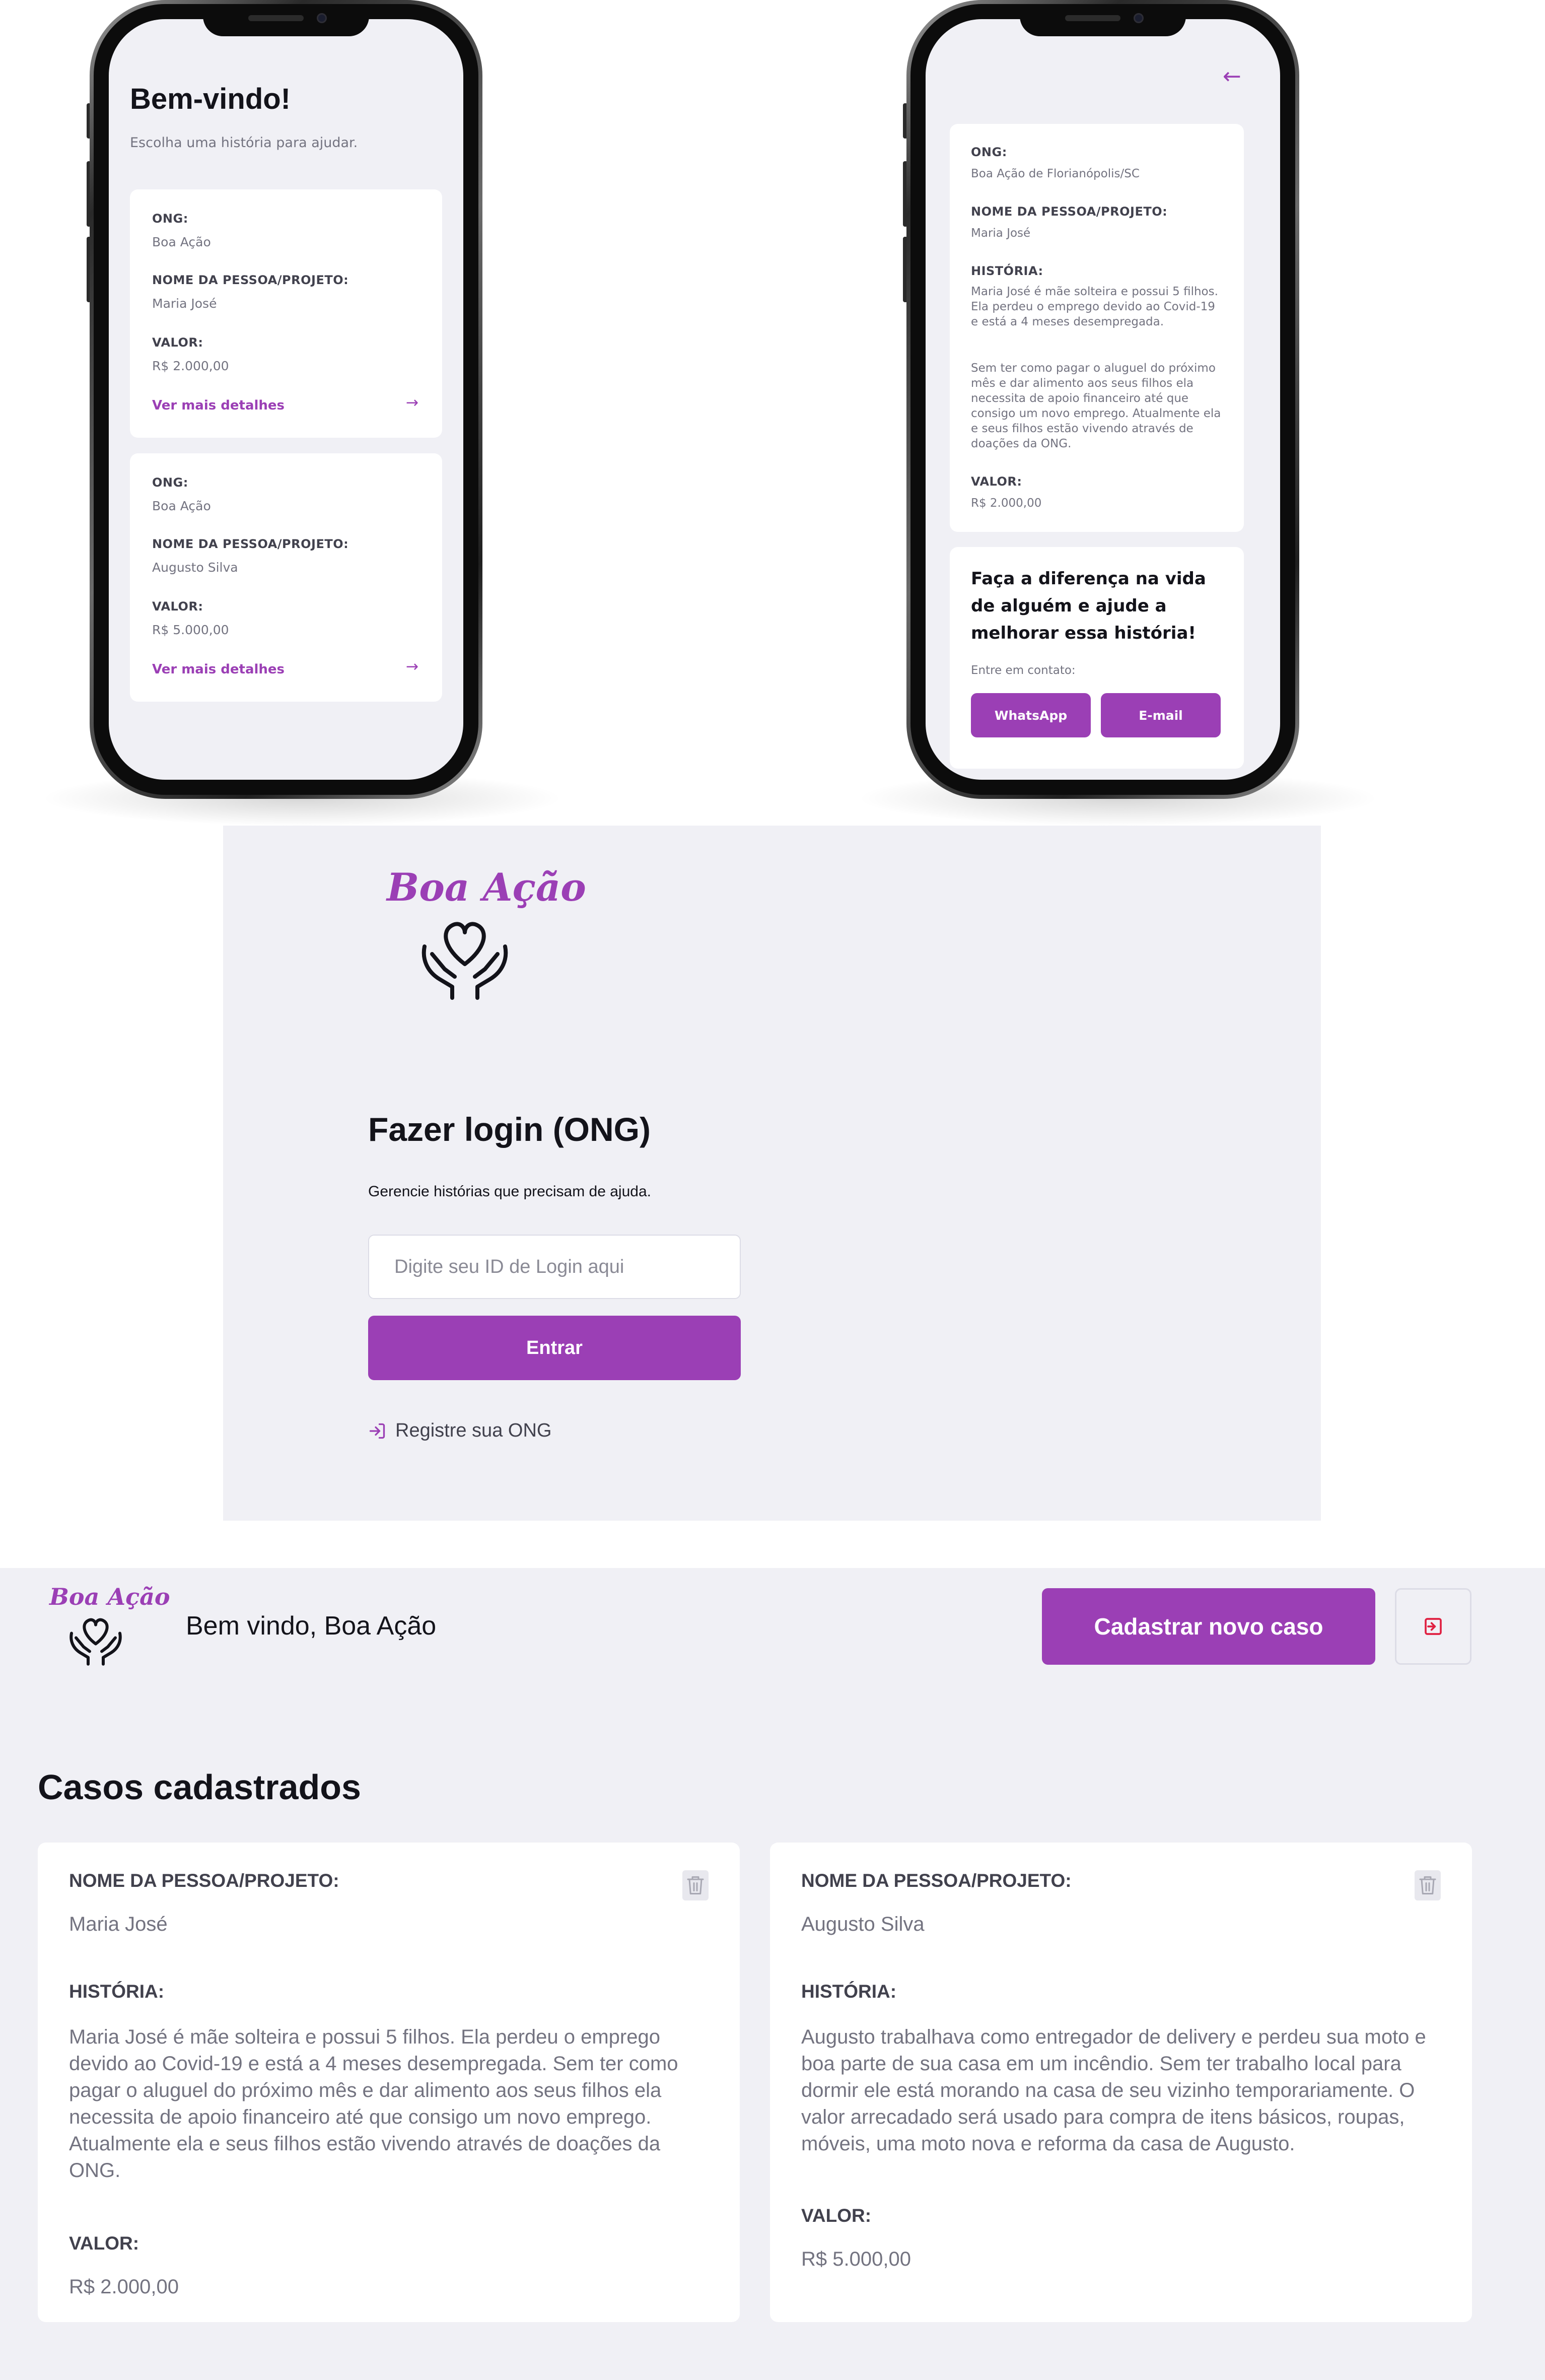 This screenshot has width=1545, height=2380. I want to click on email-button: E-mail, so click(1161, 715).